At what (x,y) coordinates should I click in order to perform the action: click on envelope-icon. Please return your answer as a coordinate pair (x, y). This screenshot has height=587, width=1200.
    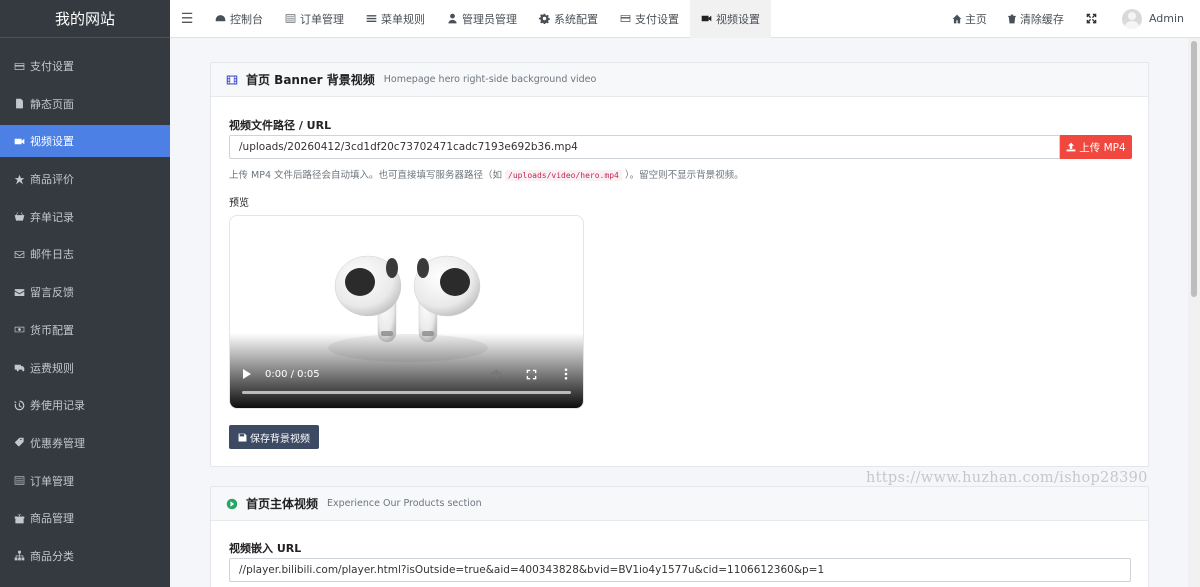
    Looking at the image, I should click on (19, 254).